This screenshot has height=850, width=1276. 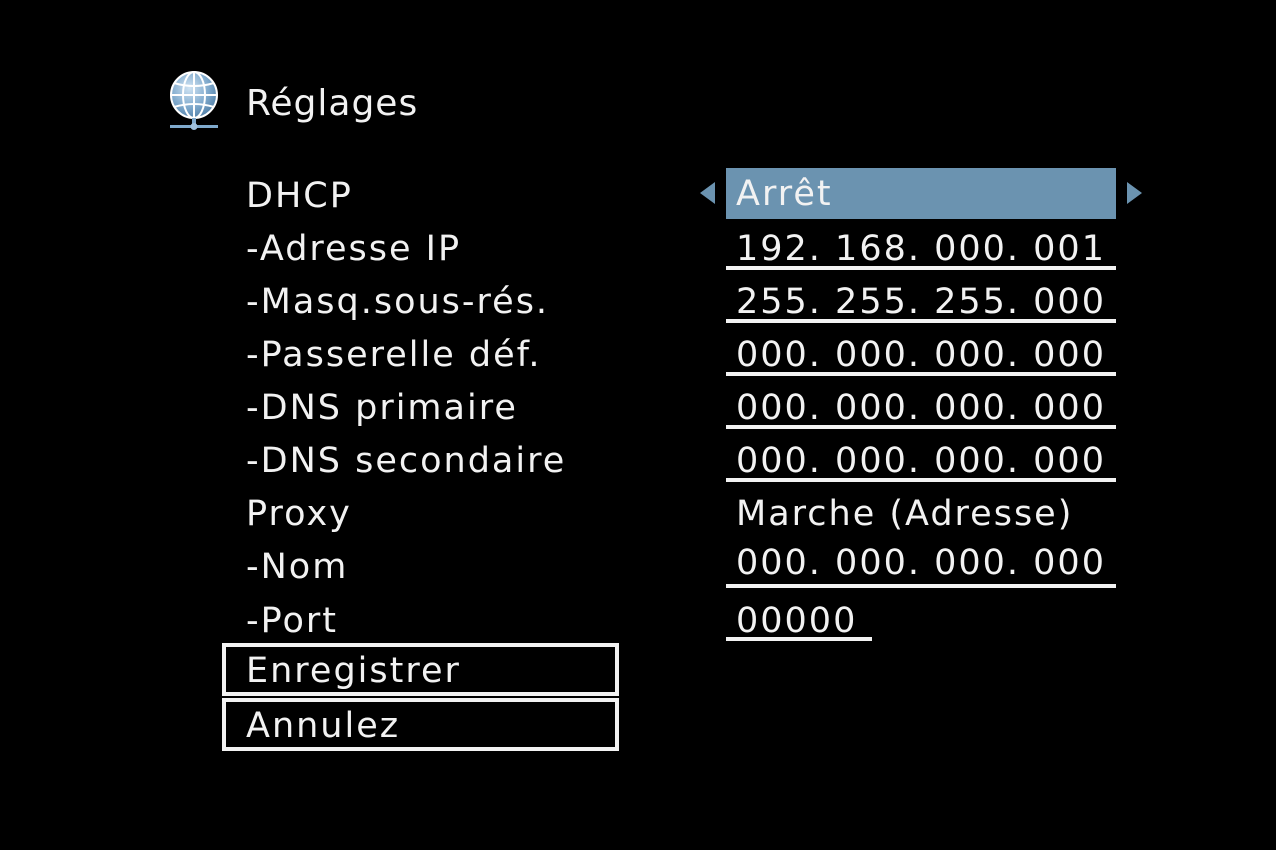 I want to click on proxy-port-label: -Port, so click(x=292, y=621).